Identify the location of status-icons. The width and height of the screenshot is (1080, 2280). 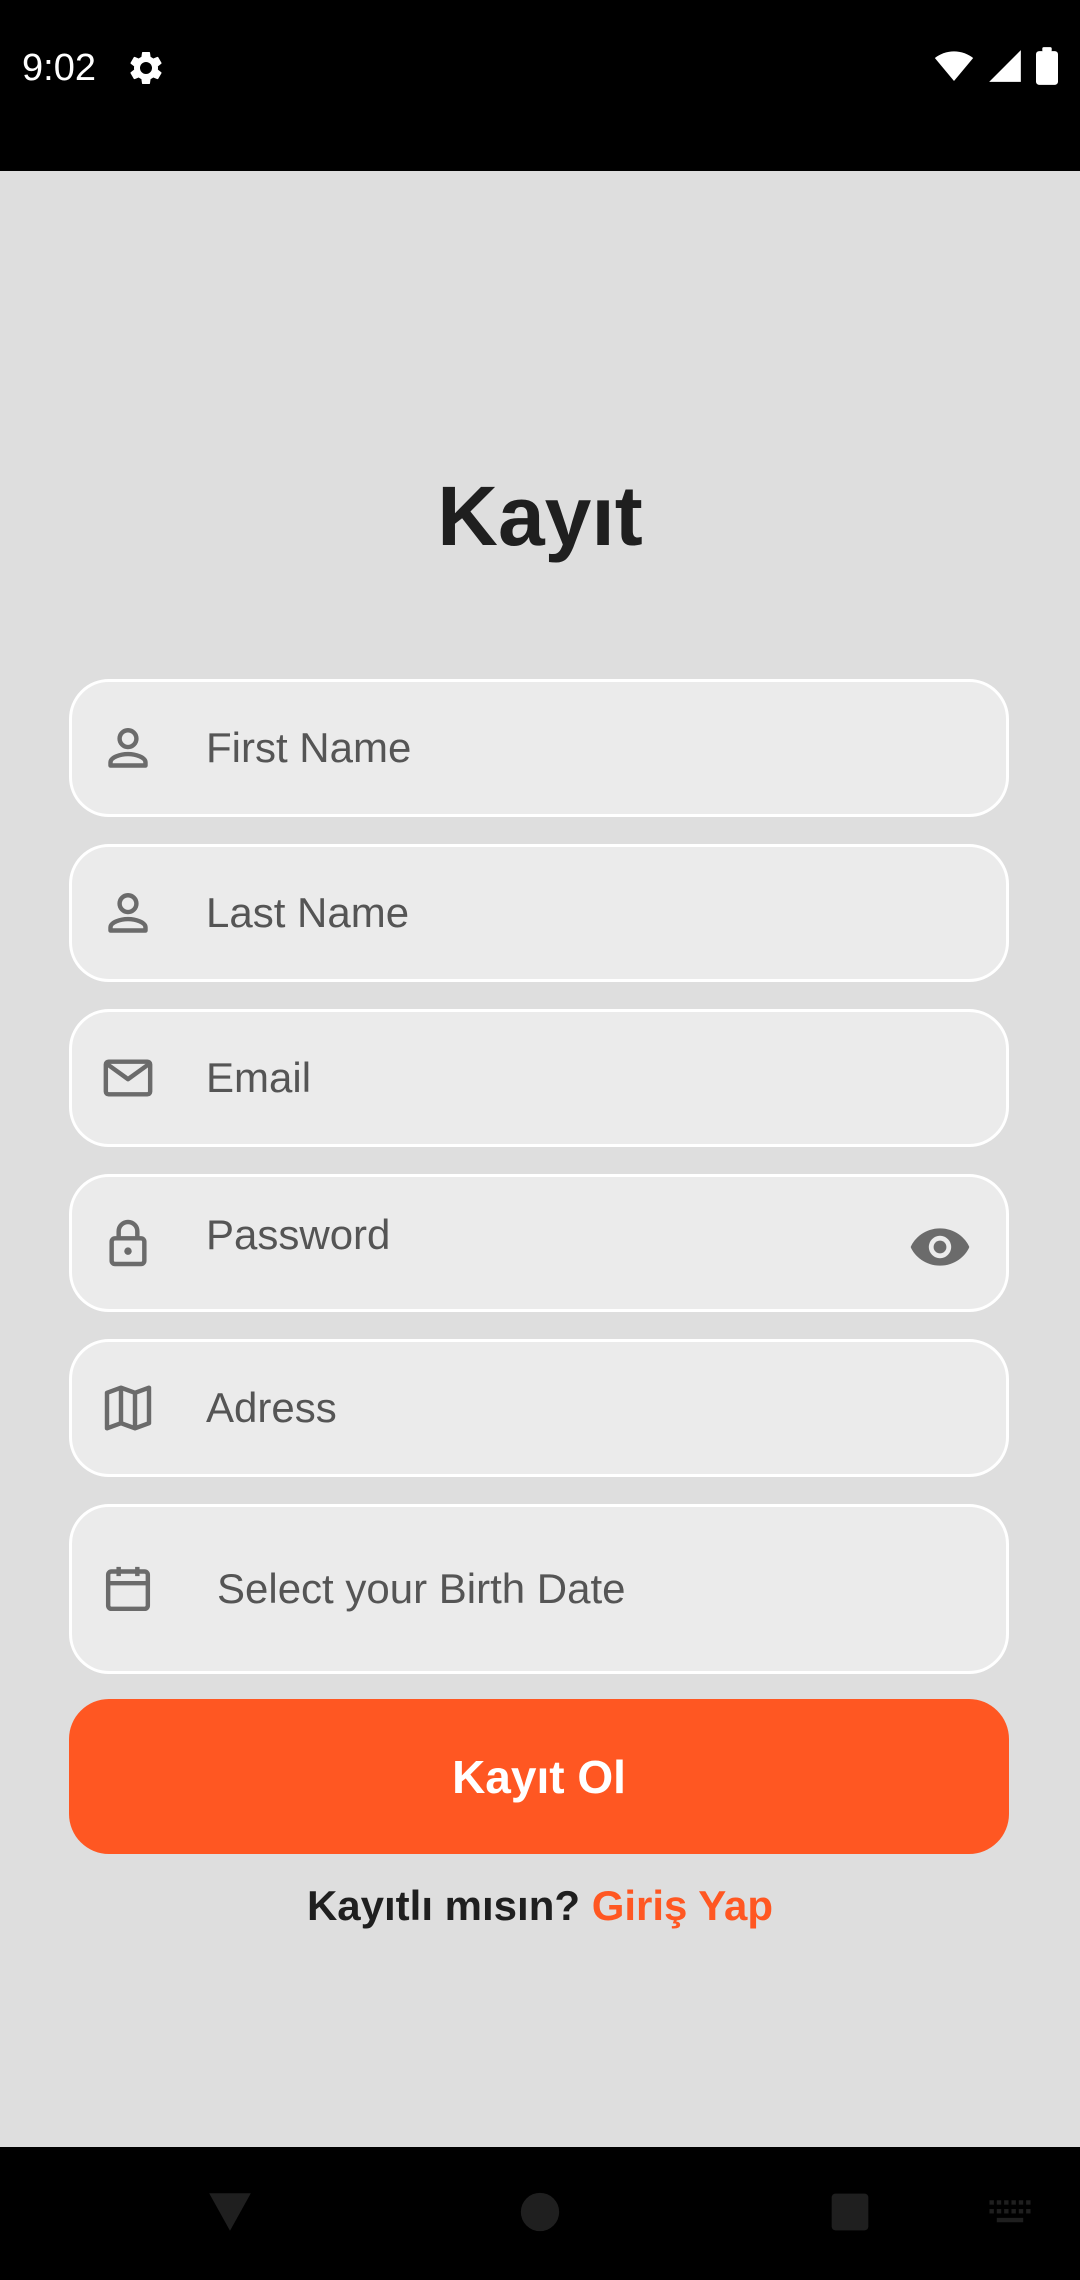
(996, 68).